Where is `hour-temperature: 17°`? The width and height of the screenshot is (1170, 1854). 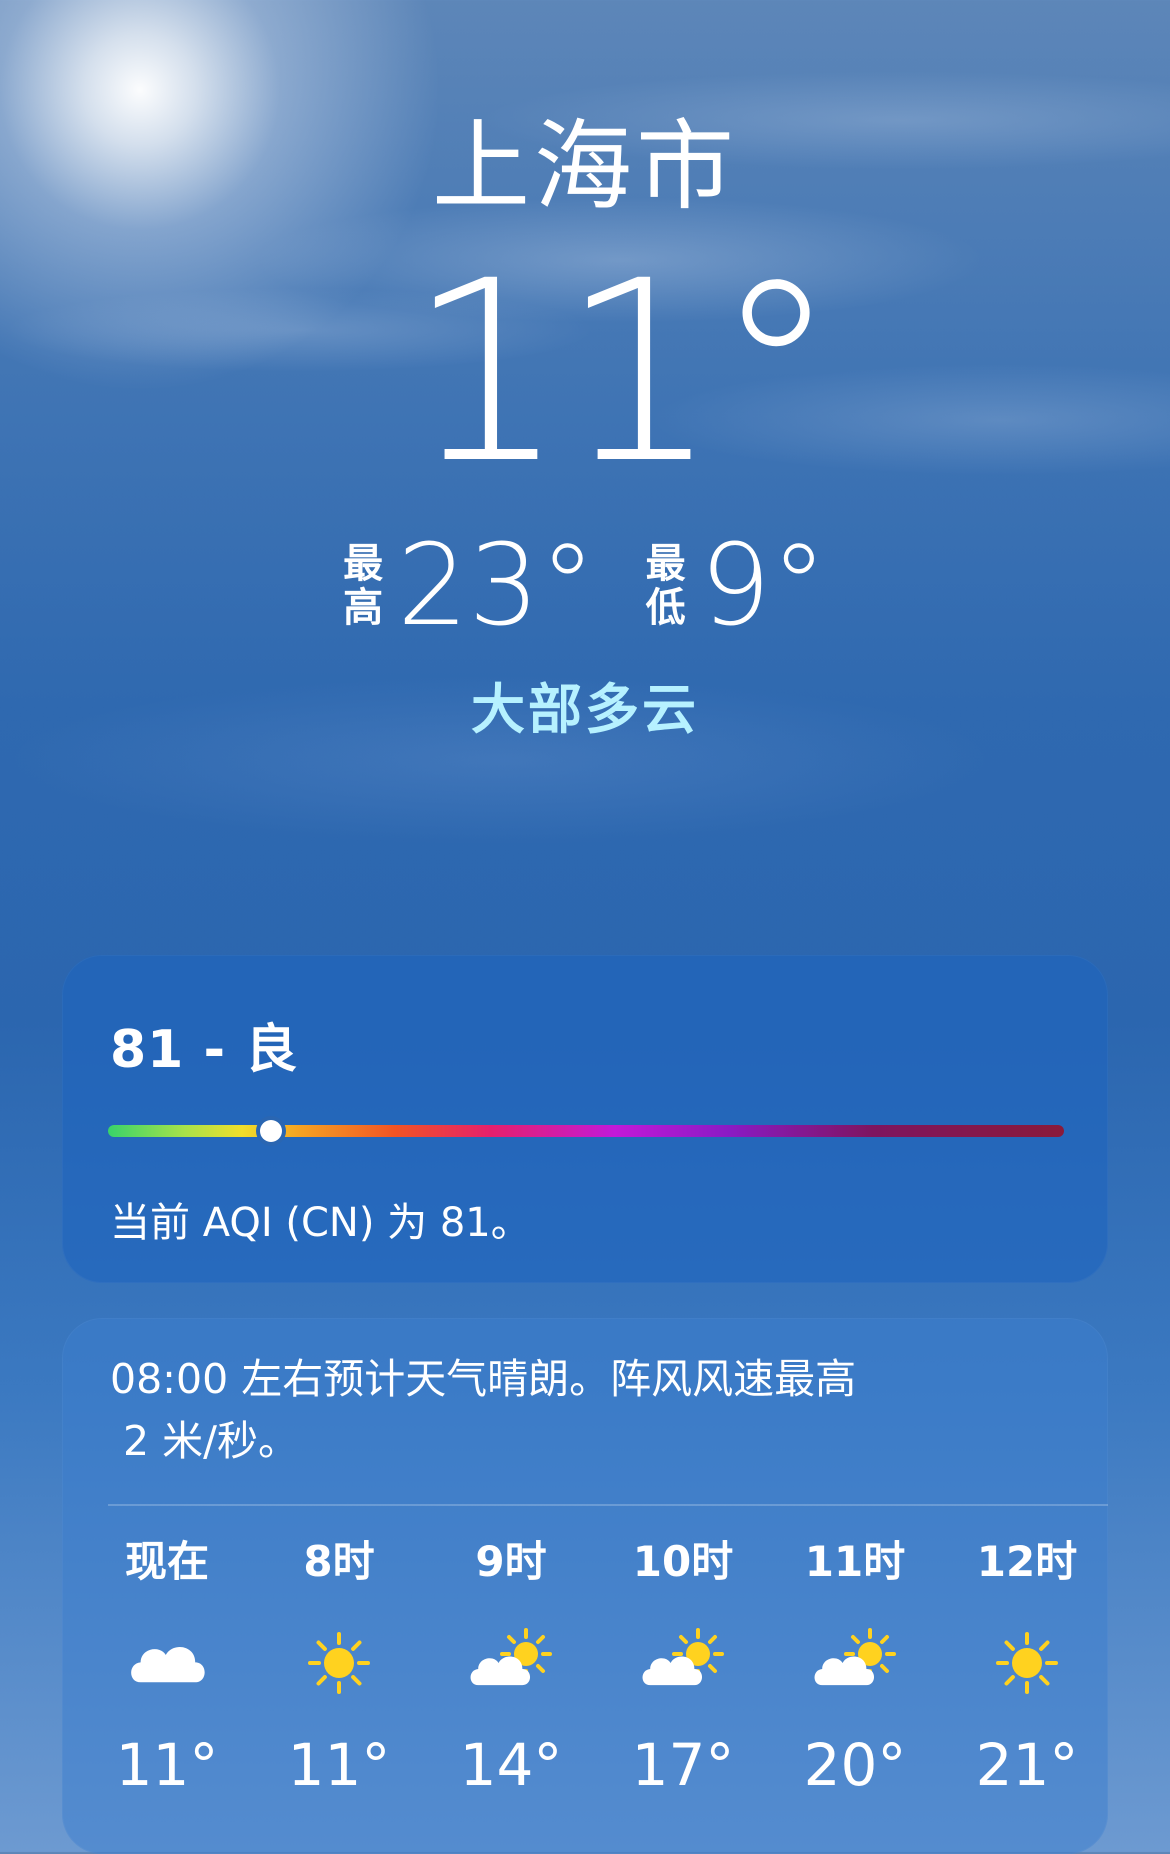
hour-temperature: 17° is located at coordinates (683, 1765).